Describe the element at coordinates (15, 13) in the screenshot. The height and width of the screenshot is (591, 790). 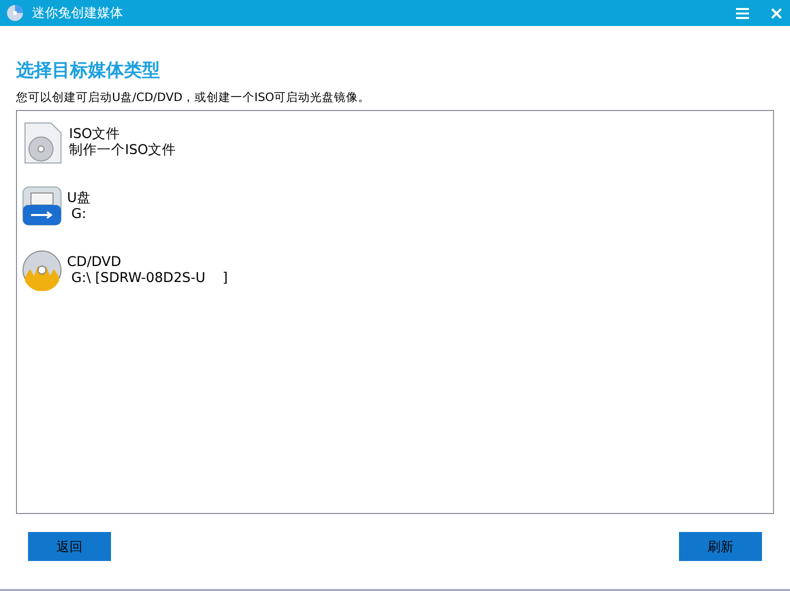
I see `disc-icon` at that location.